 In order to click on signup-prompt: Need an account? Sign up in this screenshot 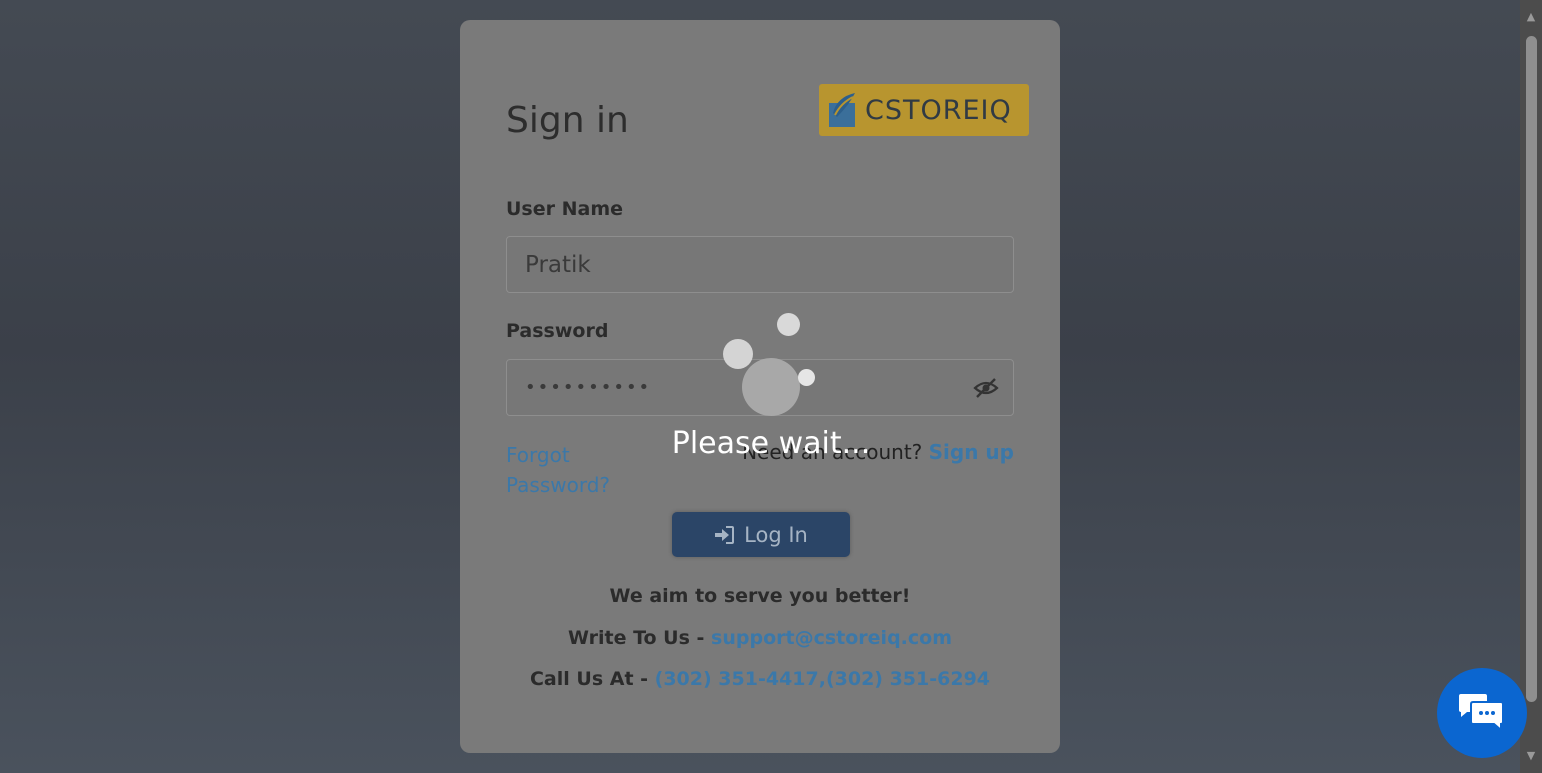, I will do `click(878, 452)`.